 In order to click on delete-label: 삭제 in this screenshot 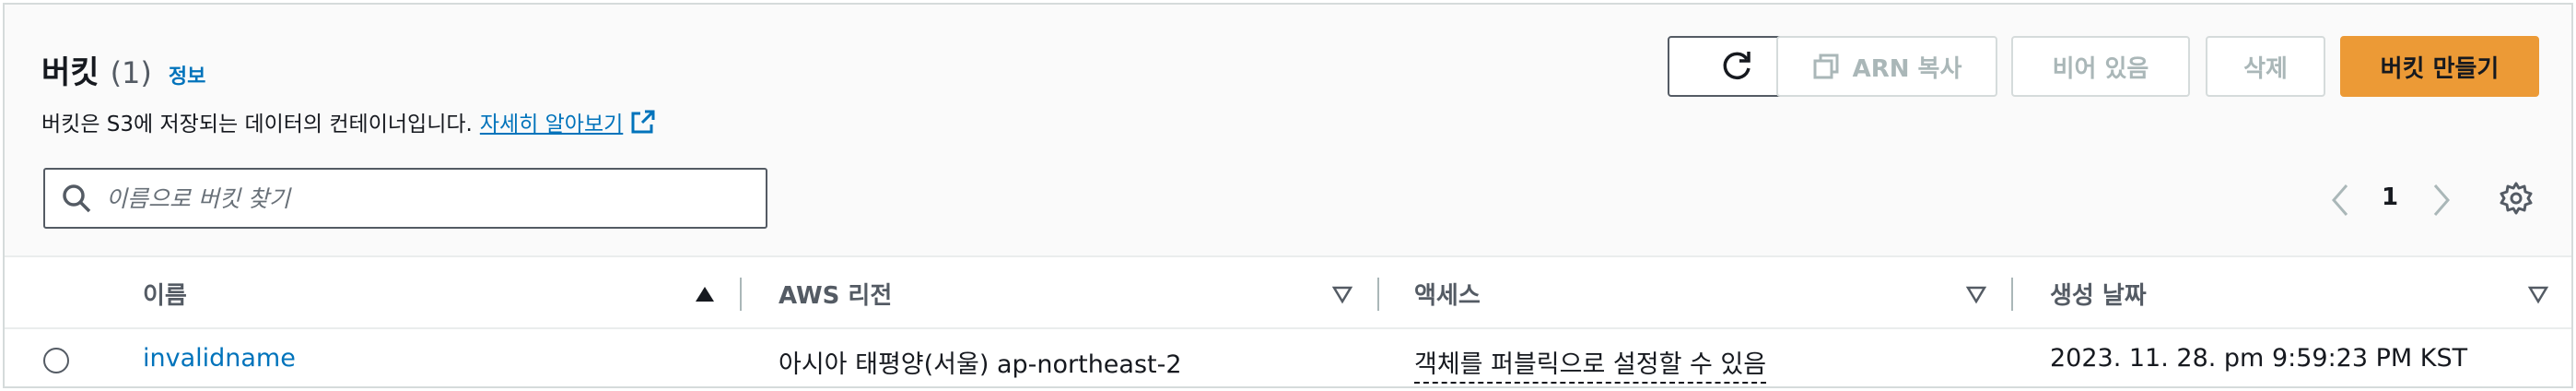, I will do `click(2265, 68)`.